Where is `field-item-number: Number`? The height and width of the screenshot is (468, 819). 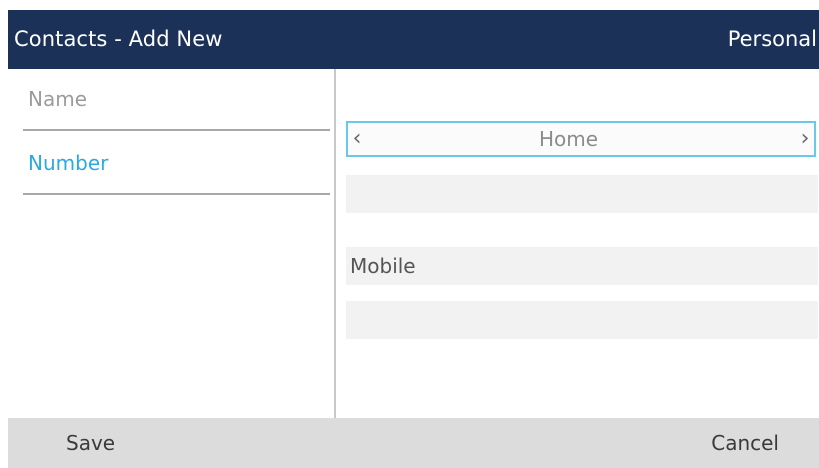 field-item-number: Number is located at coordinates (176, 164).